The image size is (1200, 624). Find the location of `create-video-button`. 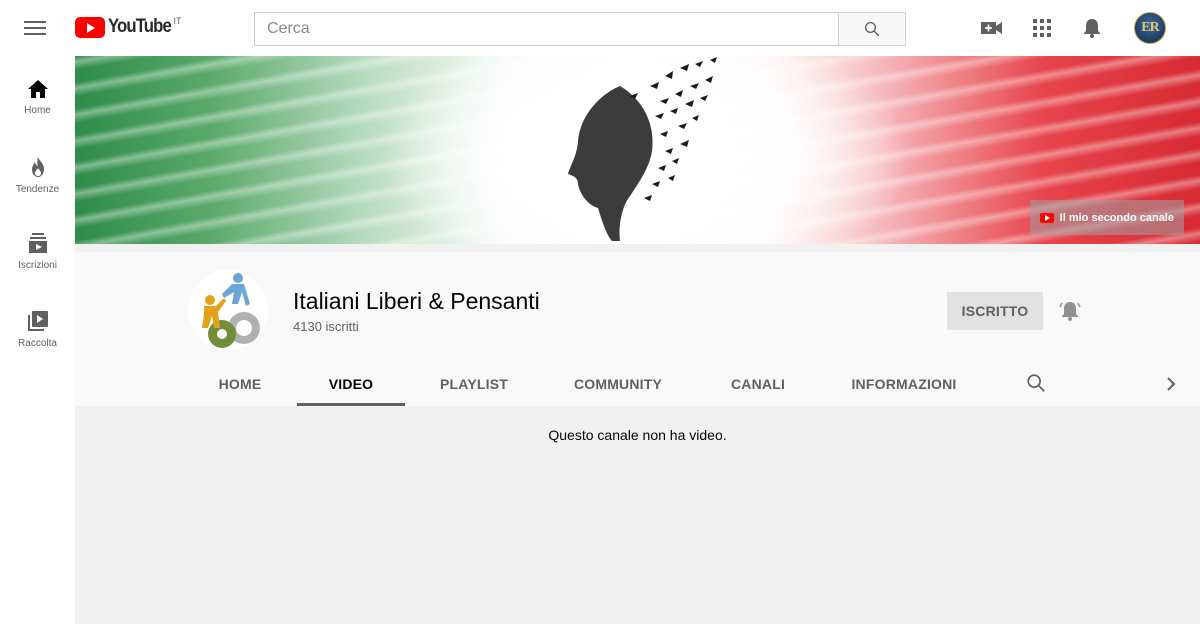

create-video-button is located at coordinates (992, 28).